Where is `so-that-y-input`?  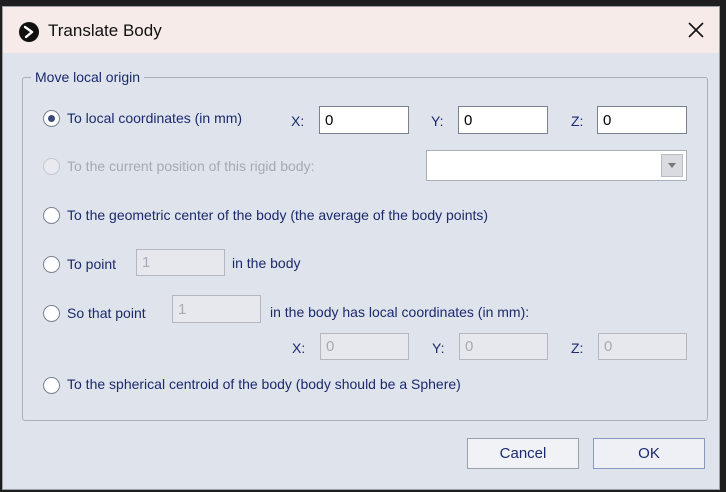
so-that-y-input is located at coordinates (503, 346).